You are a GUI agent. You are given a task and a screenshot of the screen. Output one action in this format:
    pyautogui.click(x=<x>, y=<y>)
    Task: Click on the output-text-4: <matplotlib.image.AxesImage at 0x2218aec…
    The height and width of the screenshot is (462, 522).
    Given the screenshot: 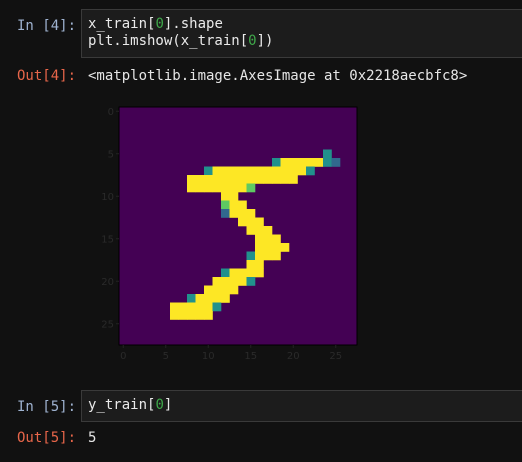 What is the action you would take?
    pyautogui.click(x=278, y=76)
    